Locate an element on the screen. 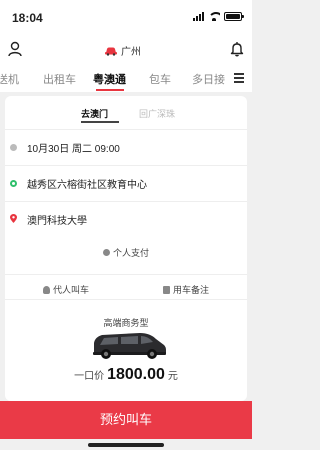  note-button: 用车备注 is located at coordinates (186, 289).